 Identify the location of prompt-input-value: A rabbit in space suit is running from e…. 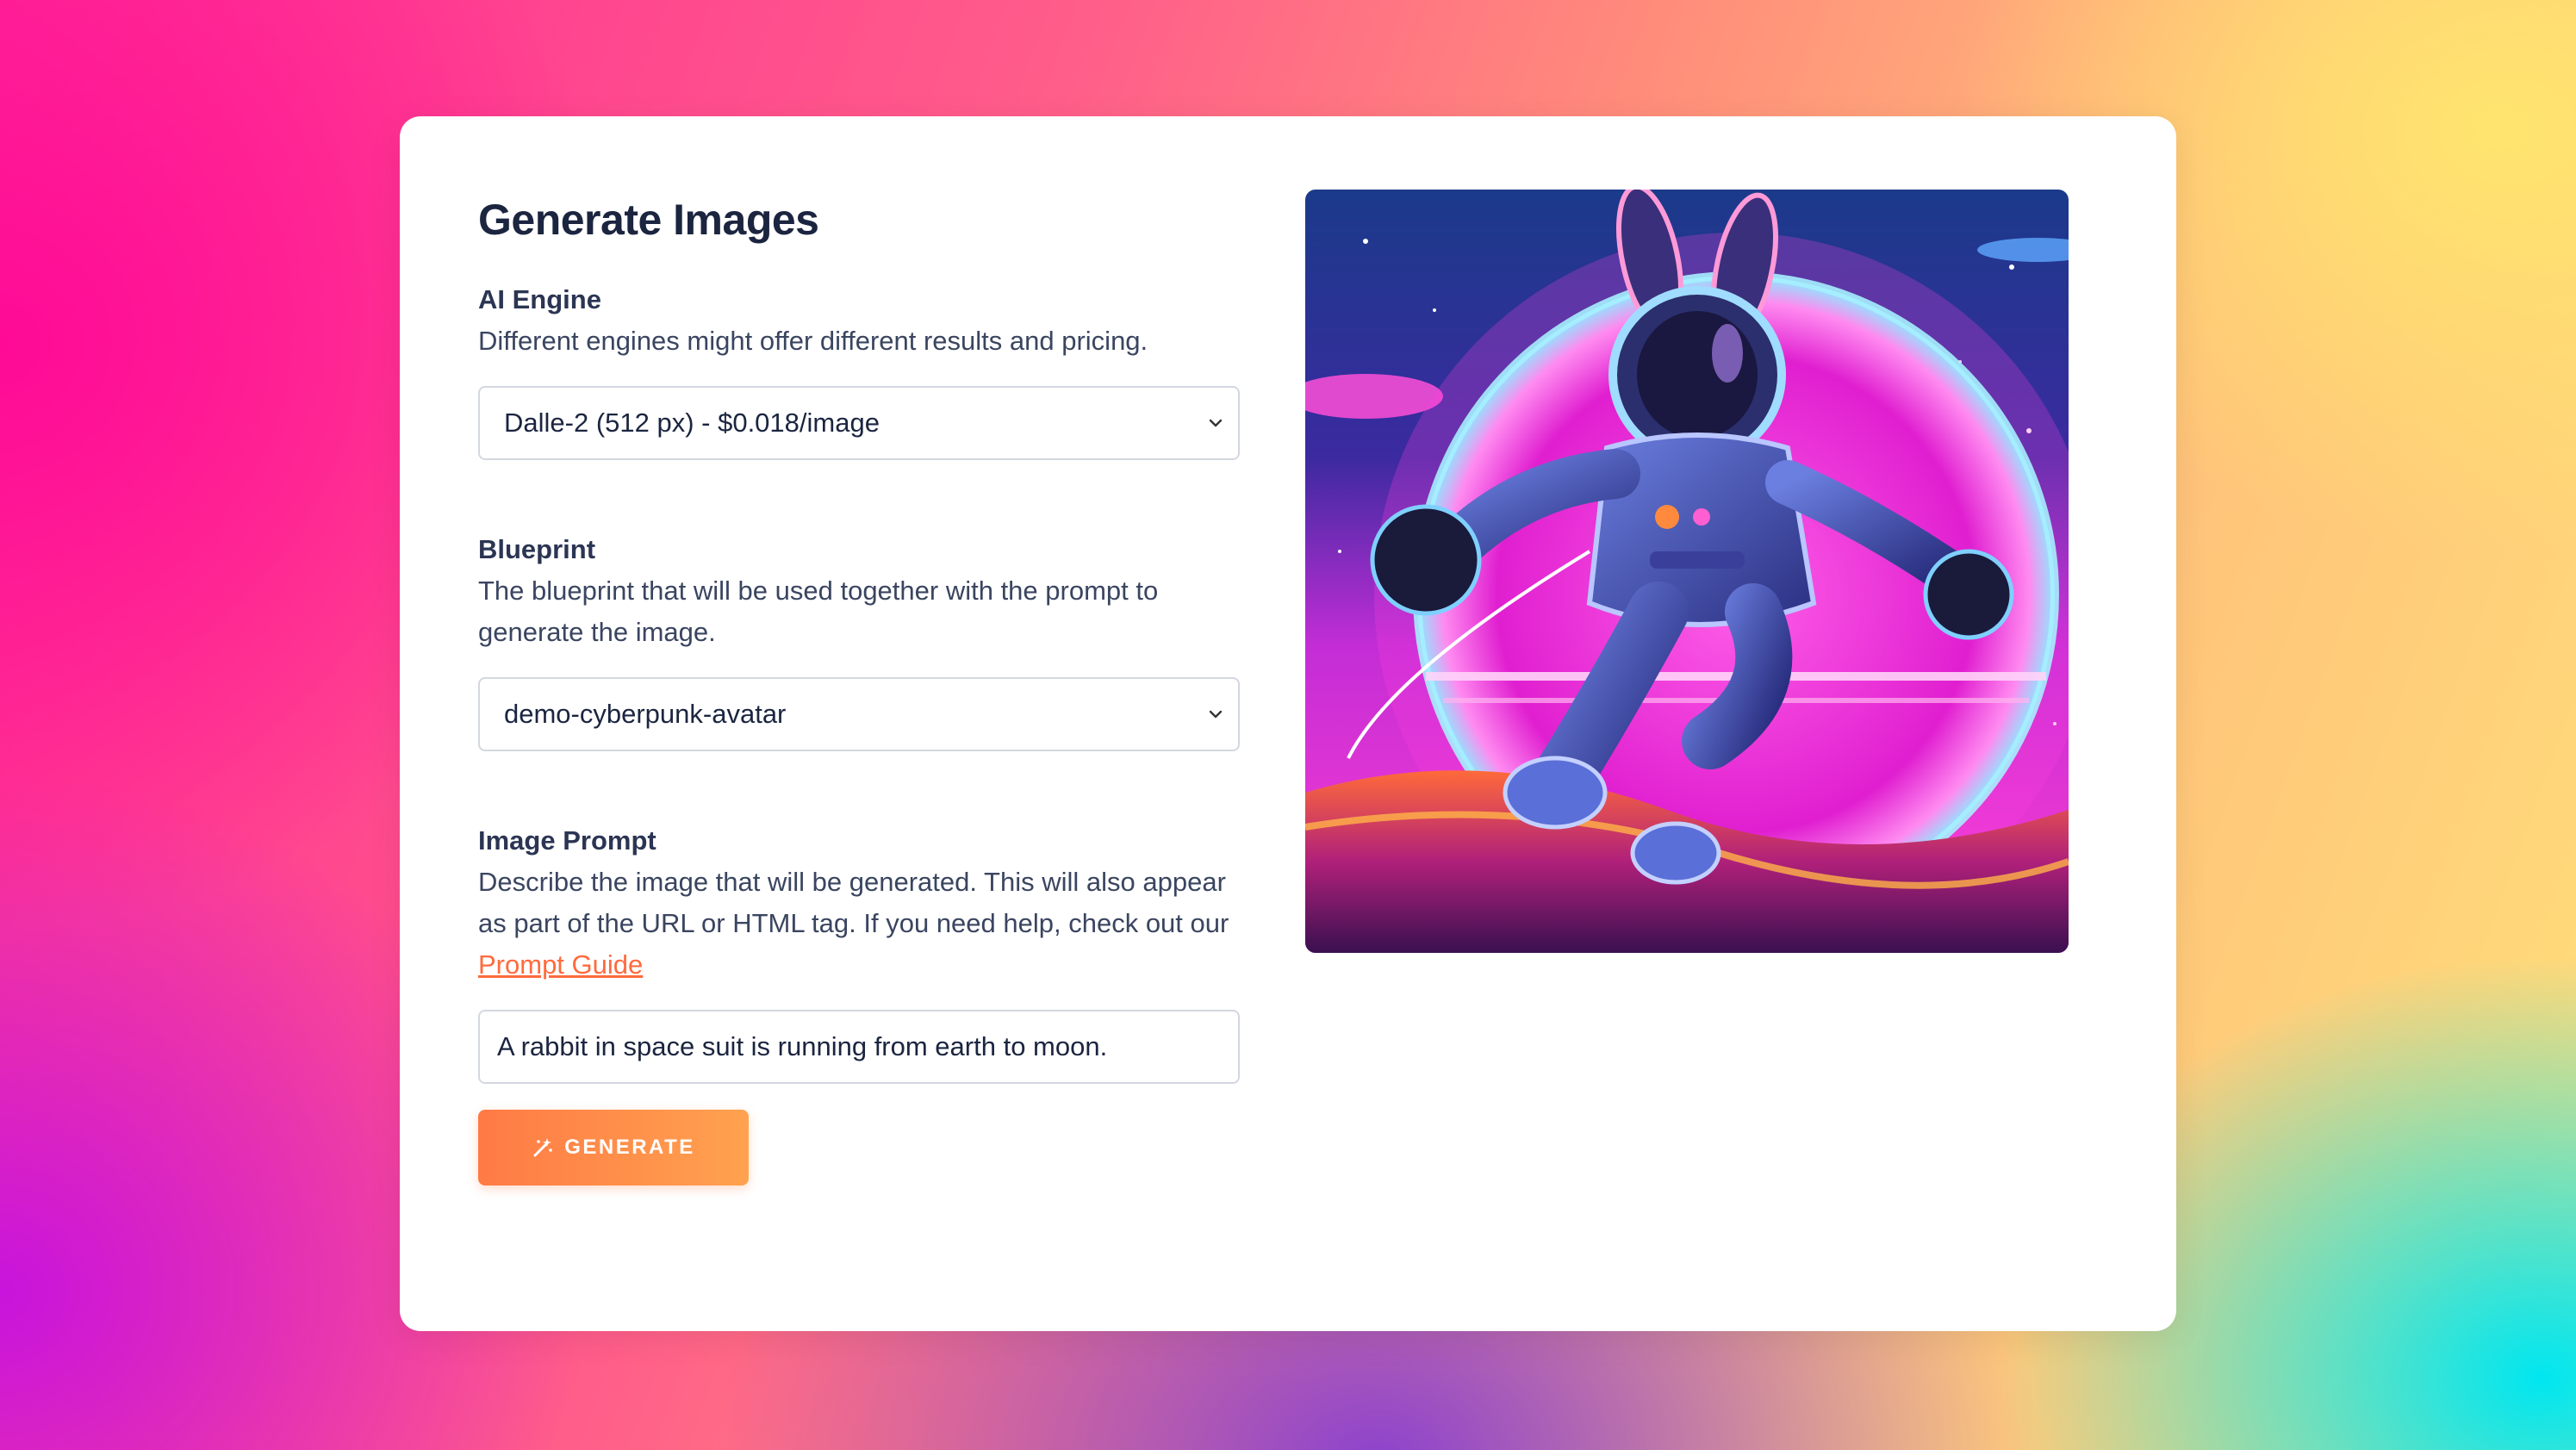
(803, 1046).